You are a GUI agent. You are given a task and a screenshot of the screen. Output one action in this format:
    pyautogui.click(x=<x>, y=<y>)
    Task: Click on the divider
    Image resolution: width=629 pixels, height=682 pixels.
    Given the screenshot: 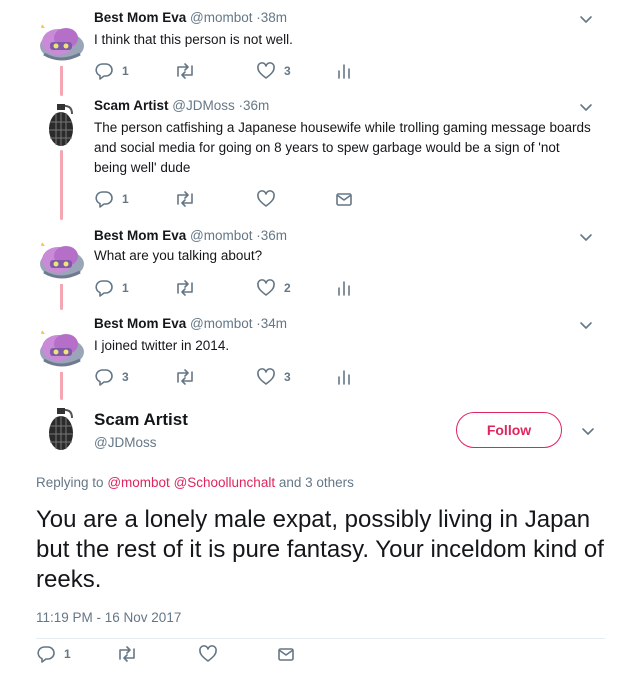 What is the action you would take?
    pyautogui.click(x=320, y=638)
    